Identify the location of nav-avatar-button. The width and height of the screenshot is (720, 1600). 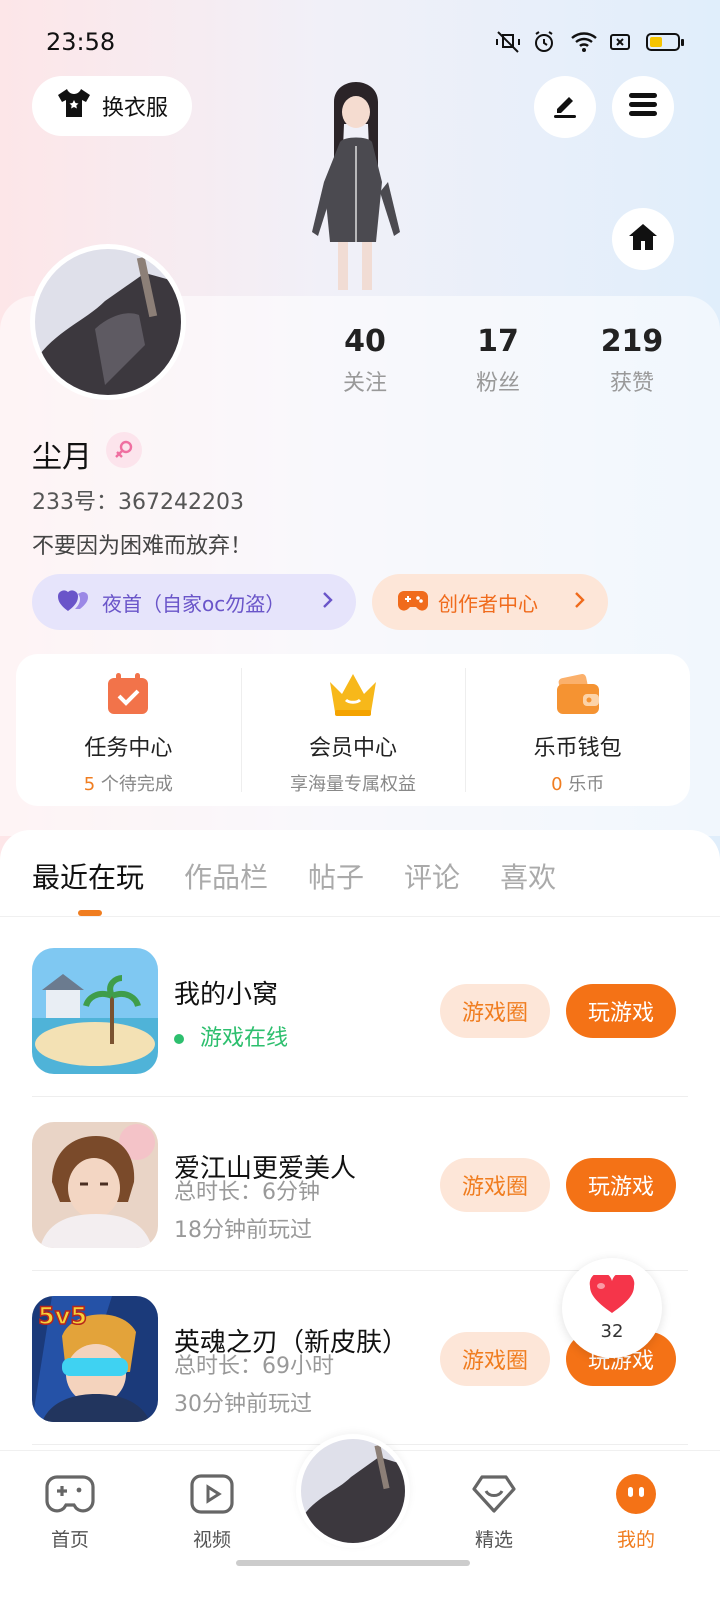
(353, 1491).